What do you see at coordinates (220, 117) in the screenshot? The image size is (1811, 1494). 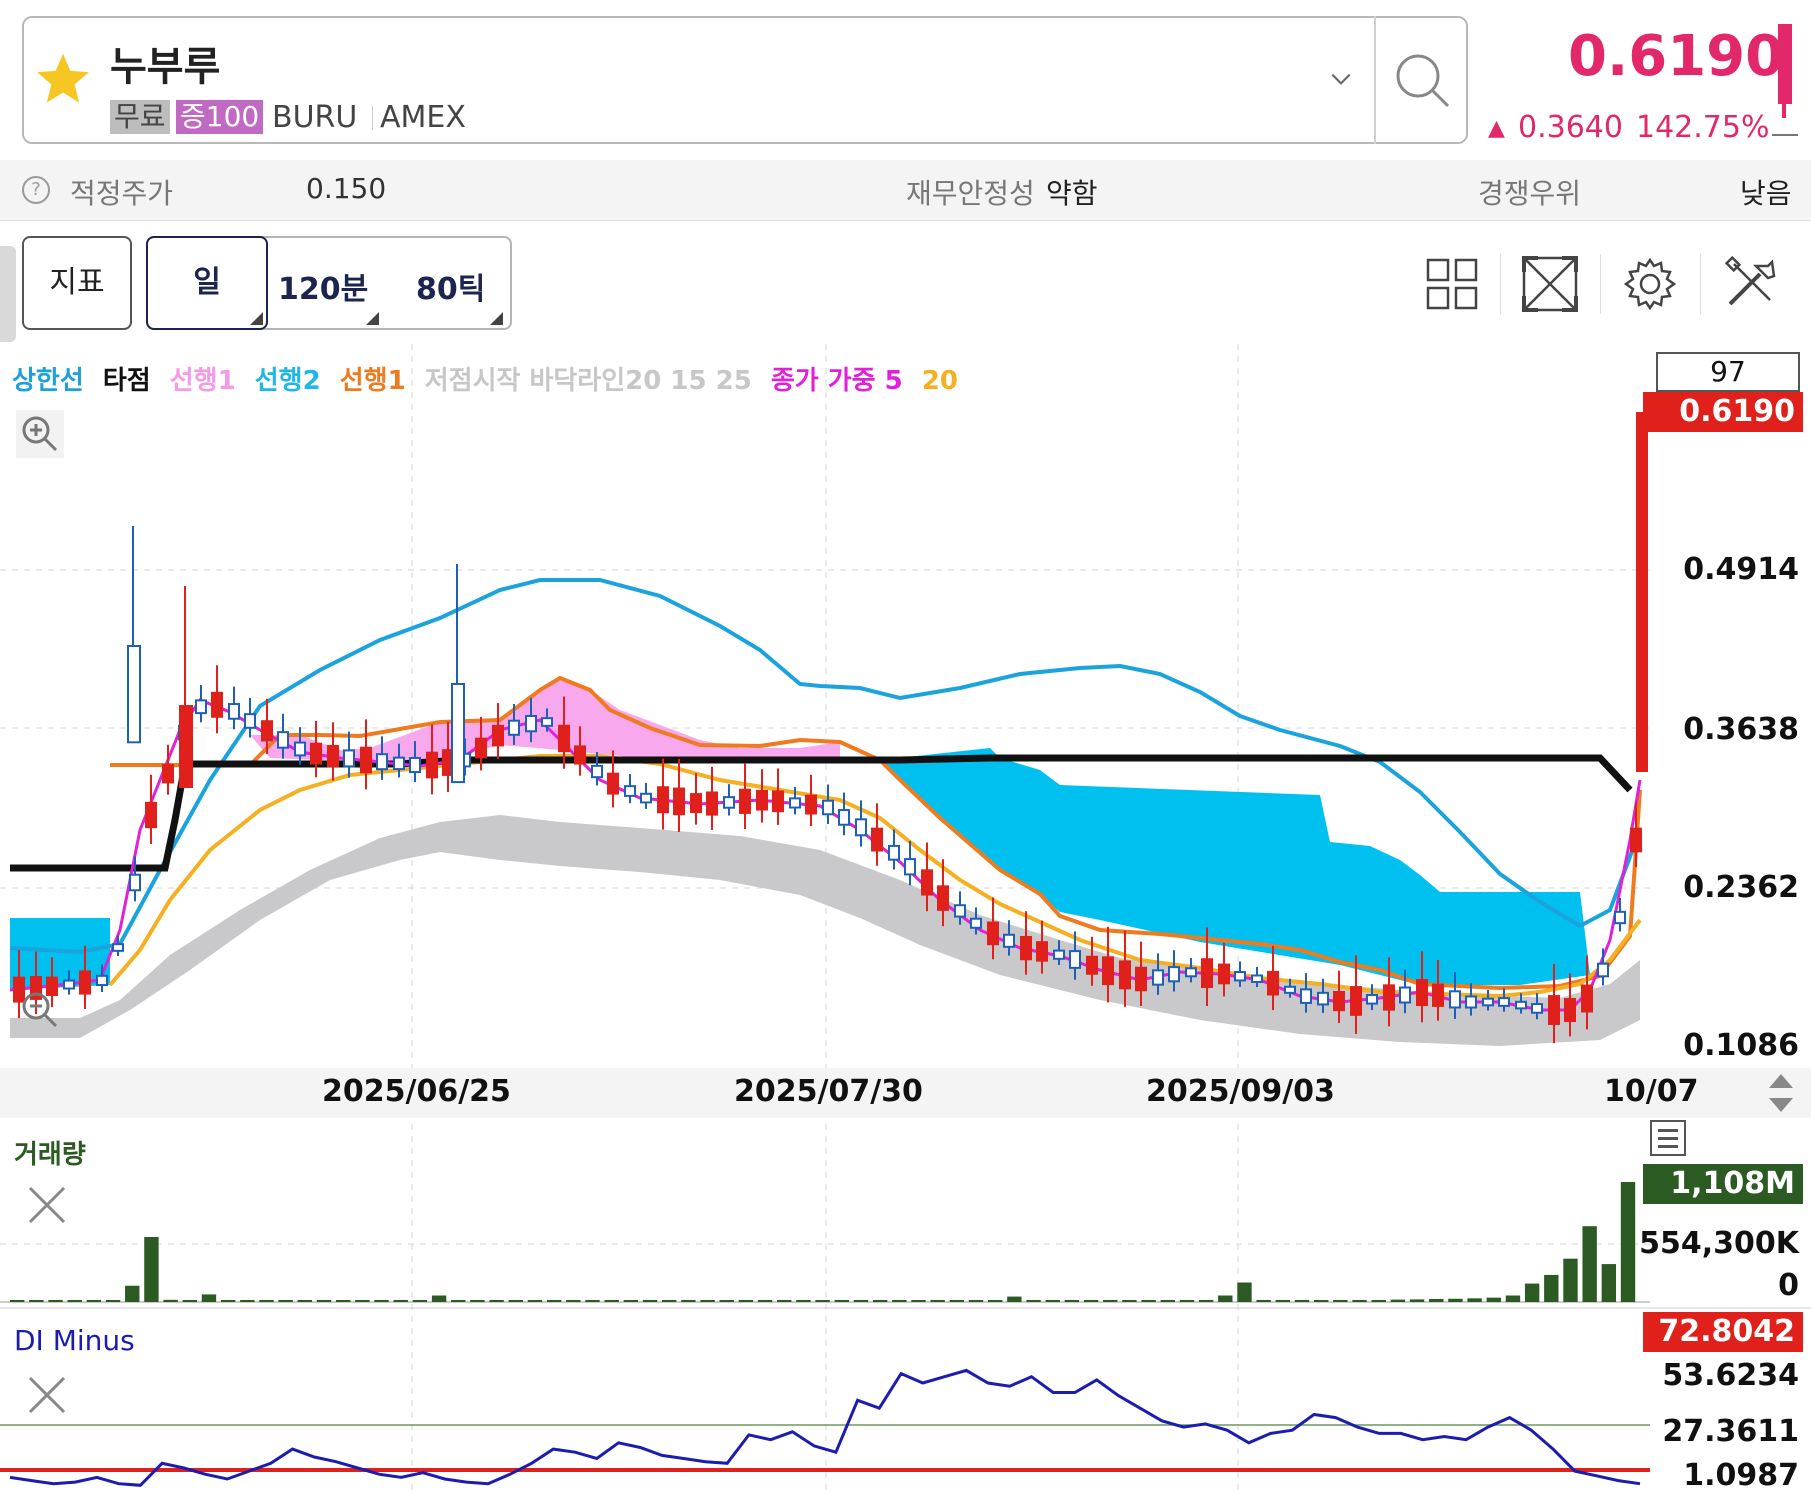 I see `margin-badge: 증100` at bounding box center [220, 117].